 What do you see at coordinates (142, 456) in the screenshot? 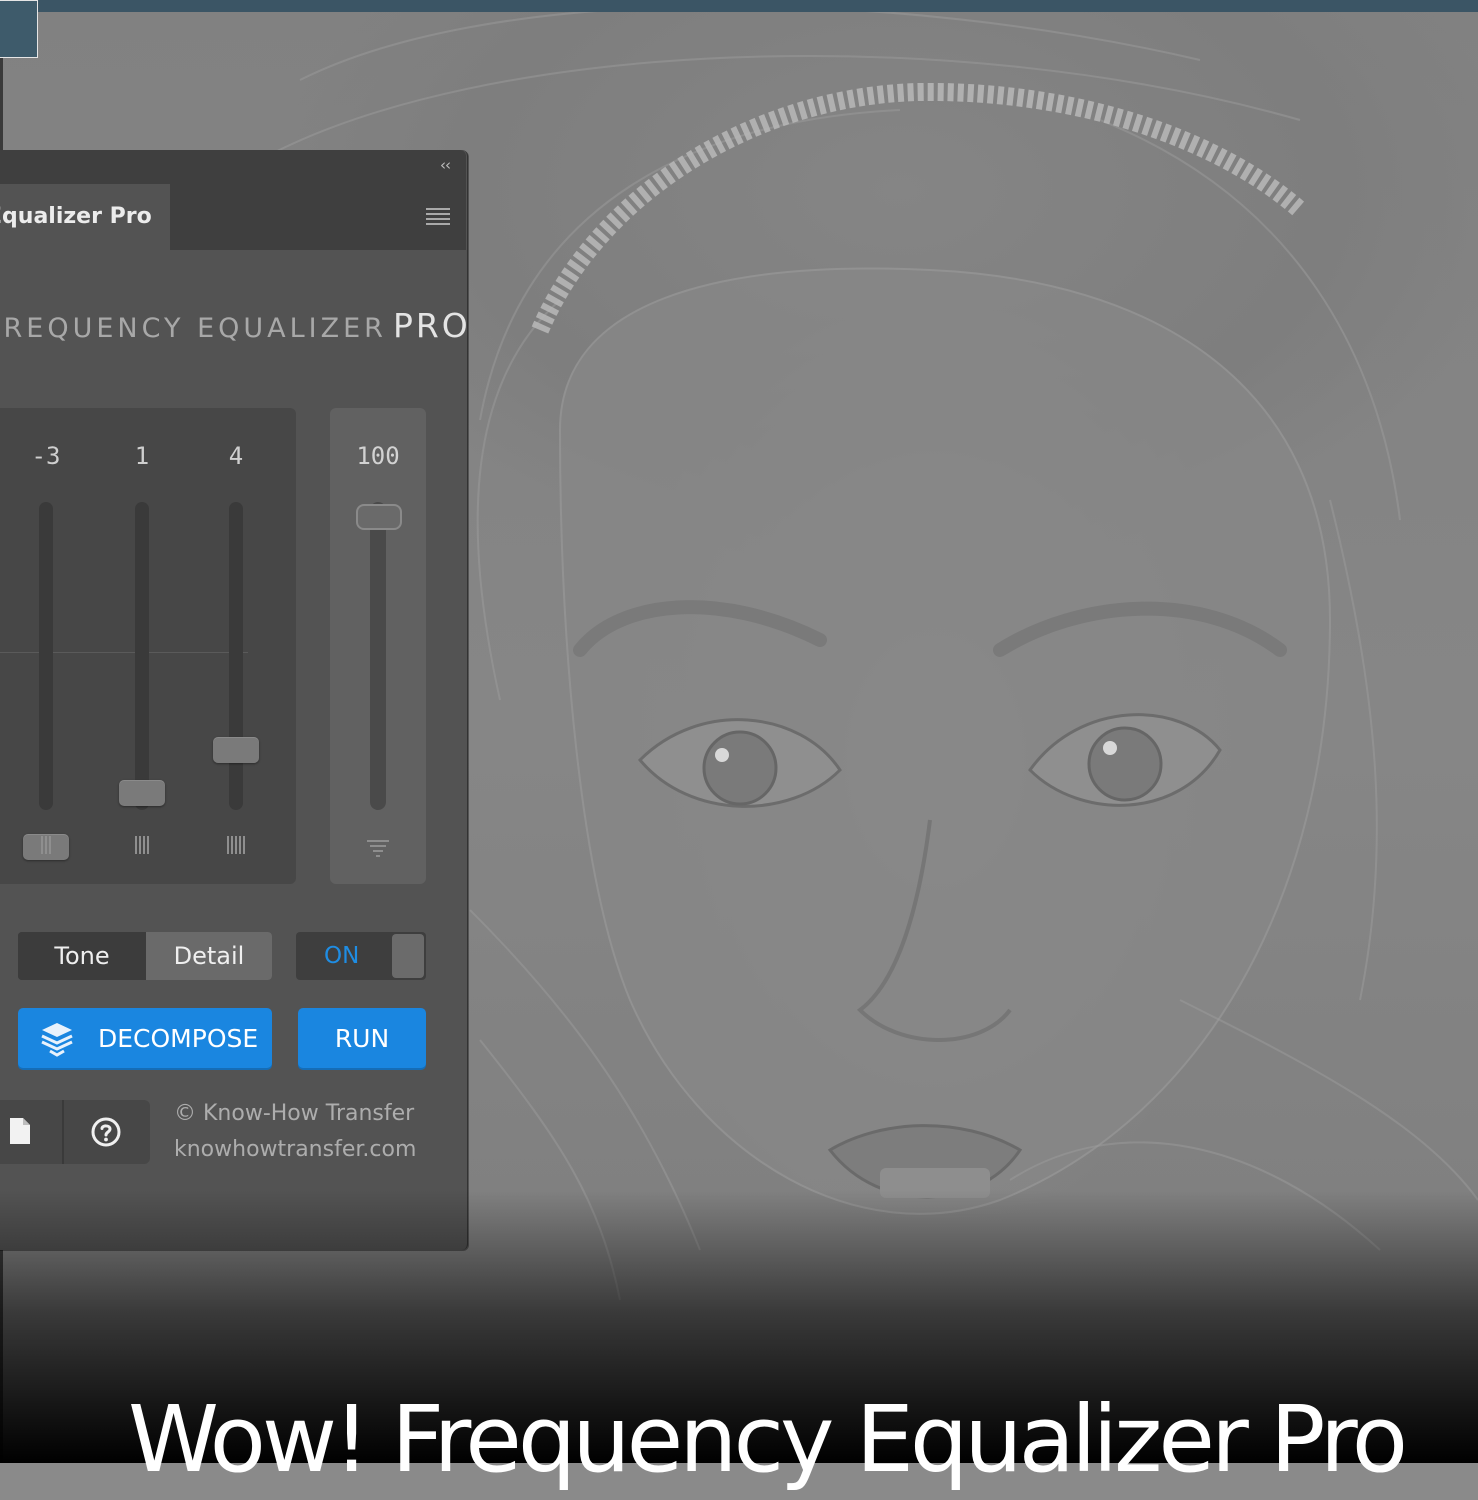
I see `band-2-value: 1` at bounding box center [142, 456].